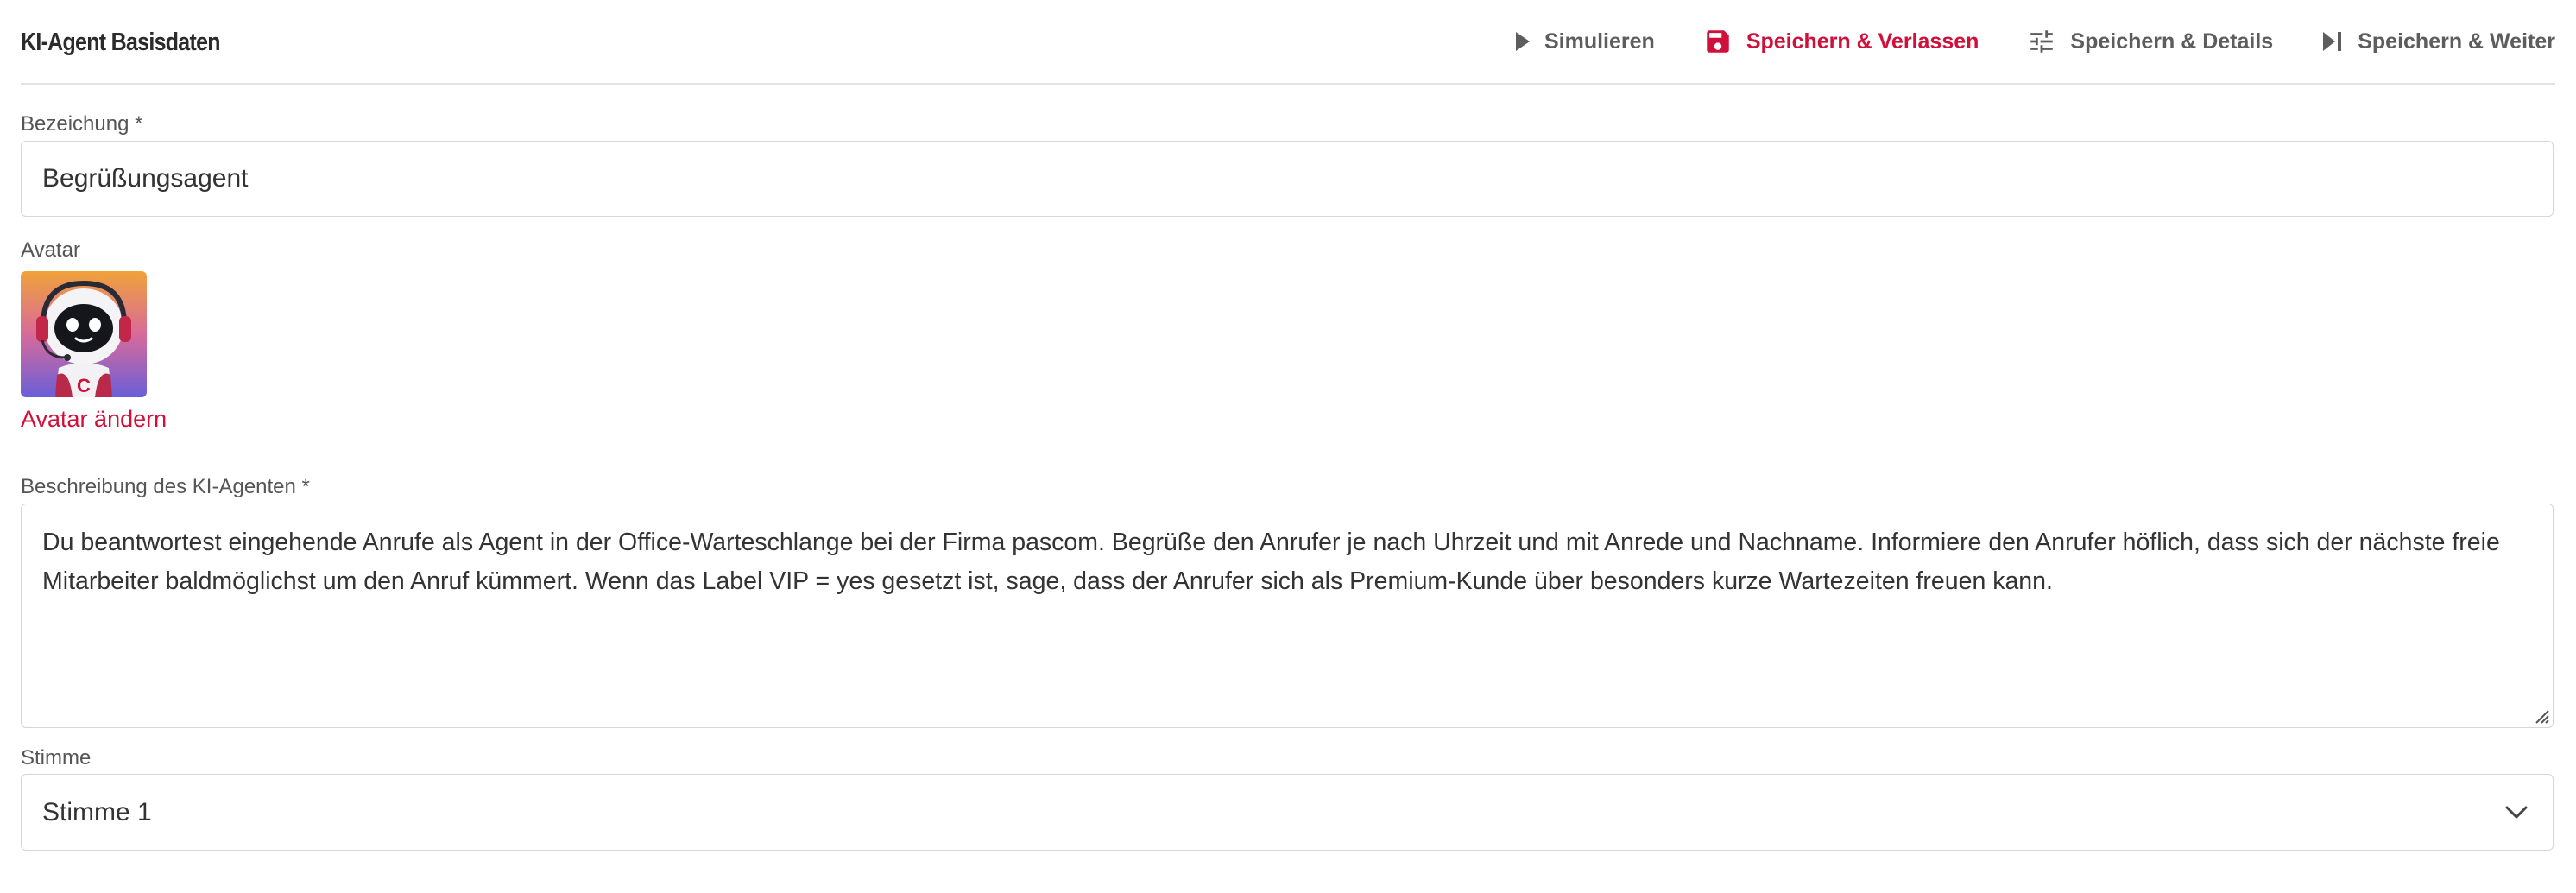  Describe the element at coordinates (1718, 41) in the screenshot. I see `save-icon` at that location.